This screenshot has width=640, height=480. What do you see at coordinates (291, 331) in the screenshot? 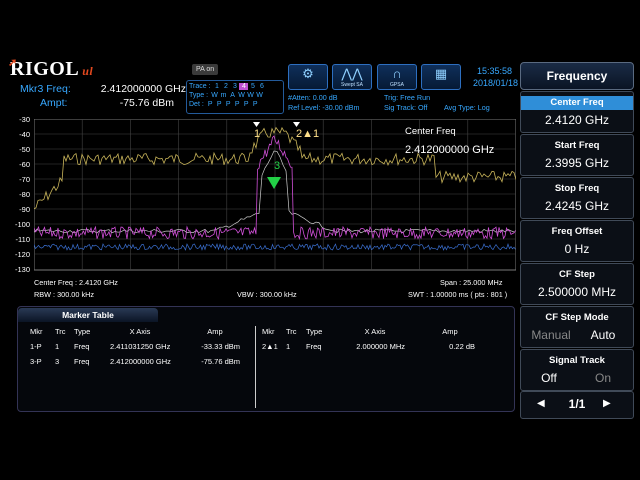
I see `table-header: Trc` at bounding box center [291, 331].